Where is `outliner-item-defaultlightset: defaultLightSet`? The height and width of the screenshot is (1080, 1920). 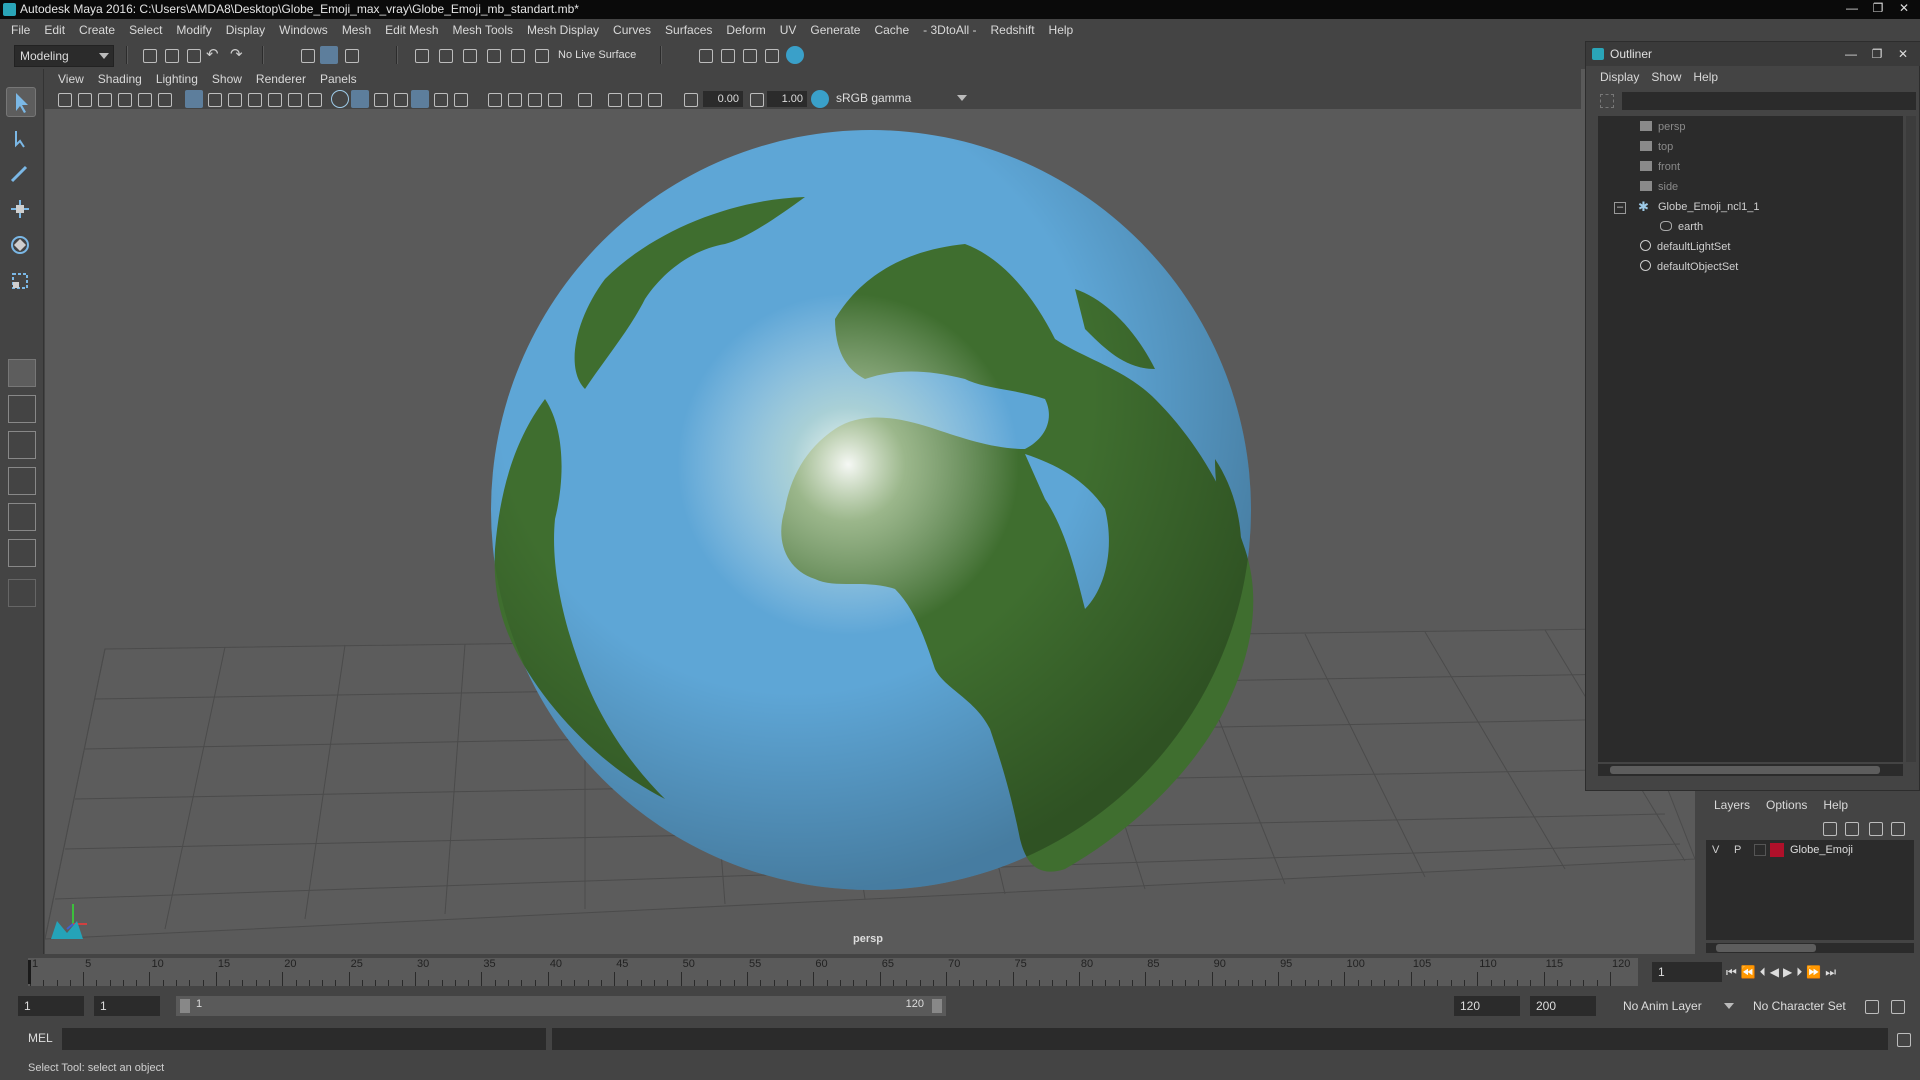 outliner-item-defaultlightset: defaultLightSet is located at coordinates (1685, 247).